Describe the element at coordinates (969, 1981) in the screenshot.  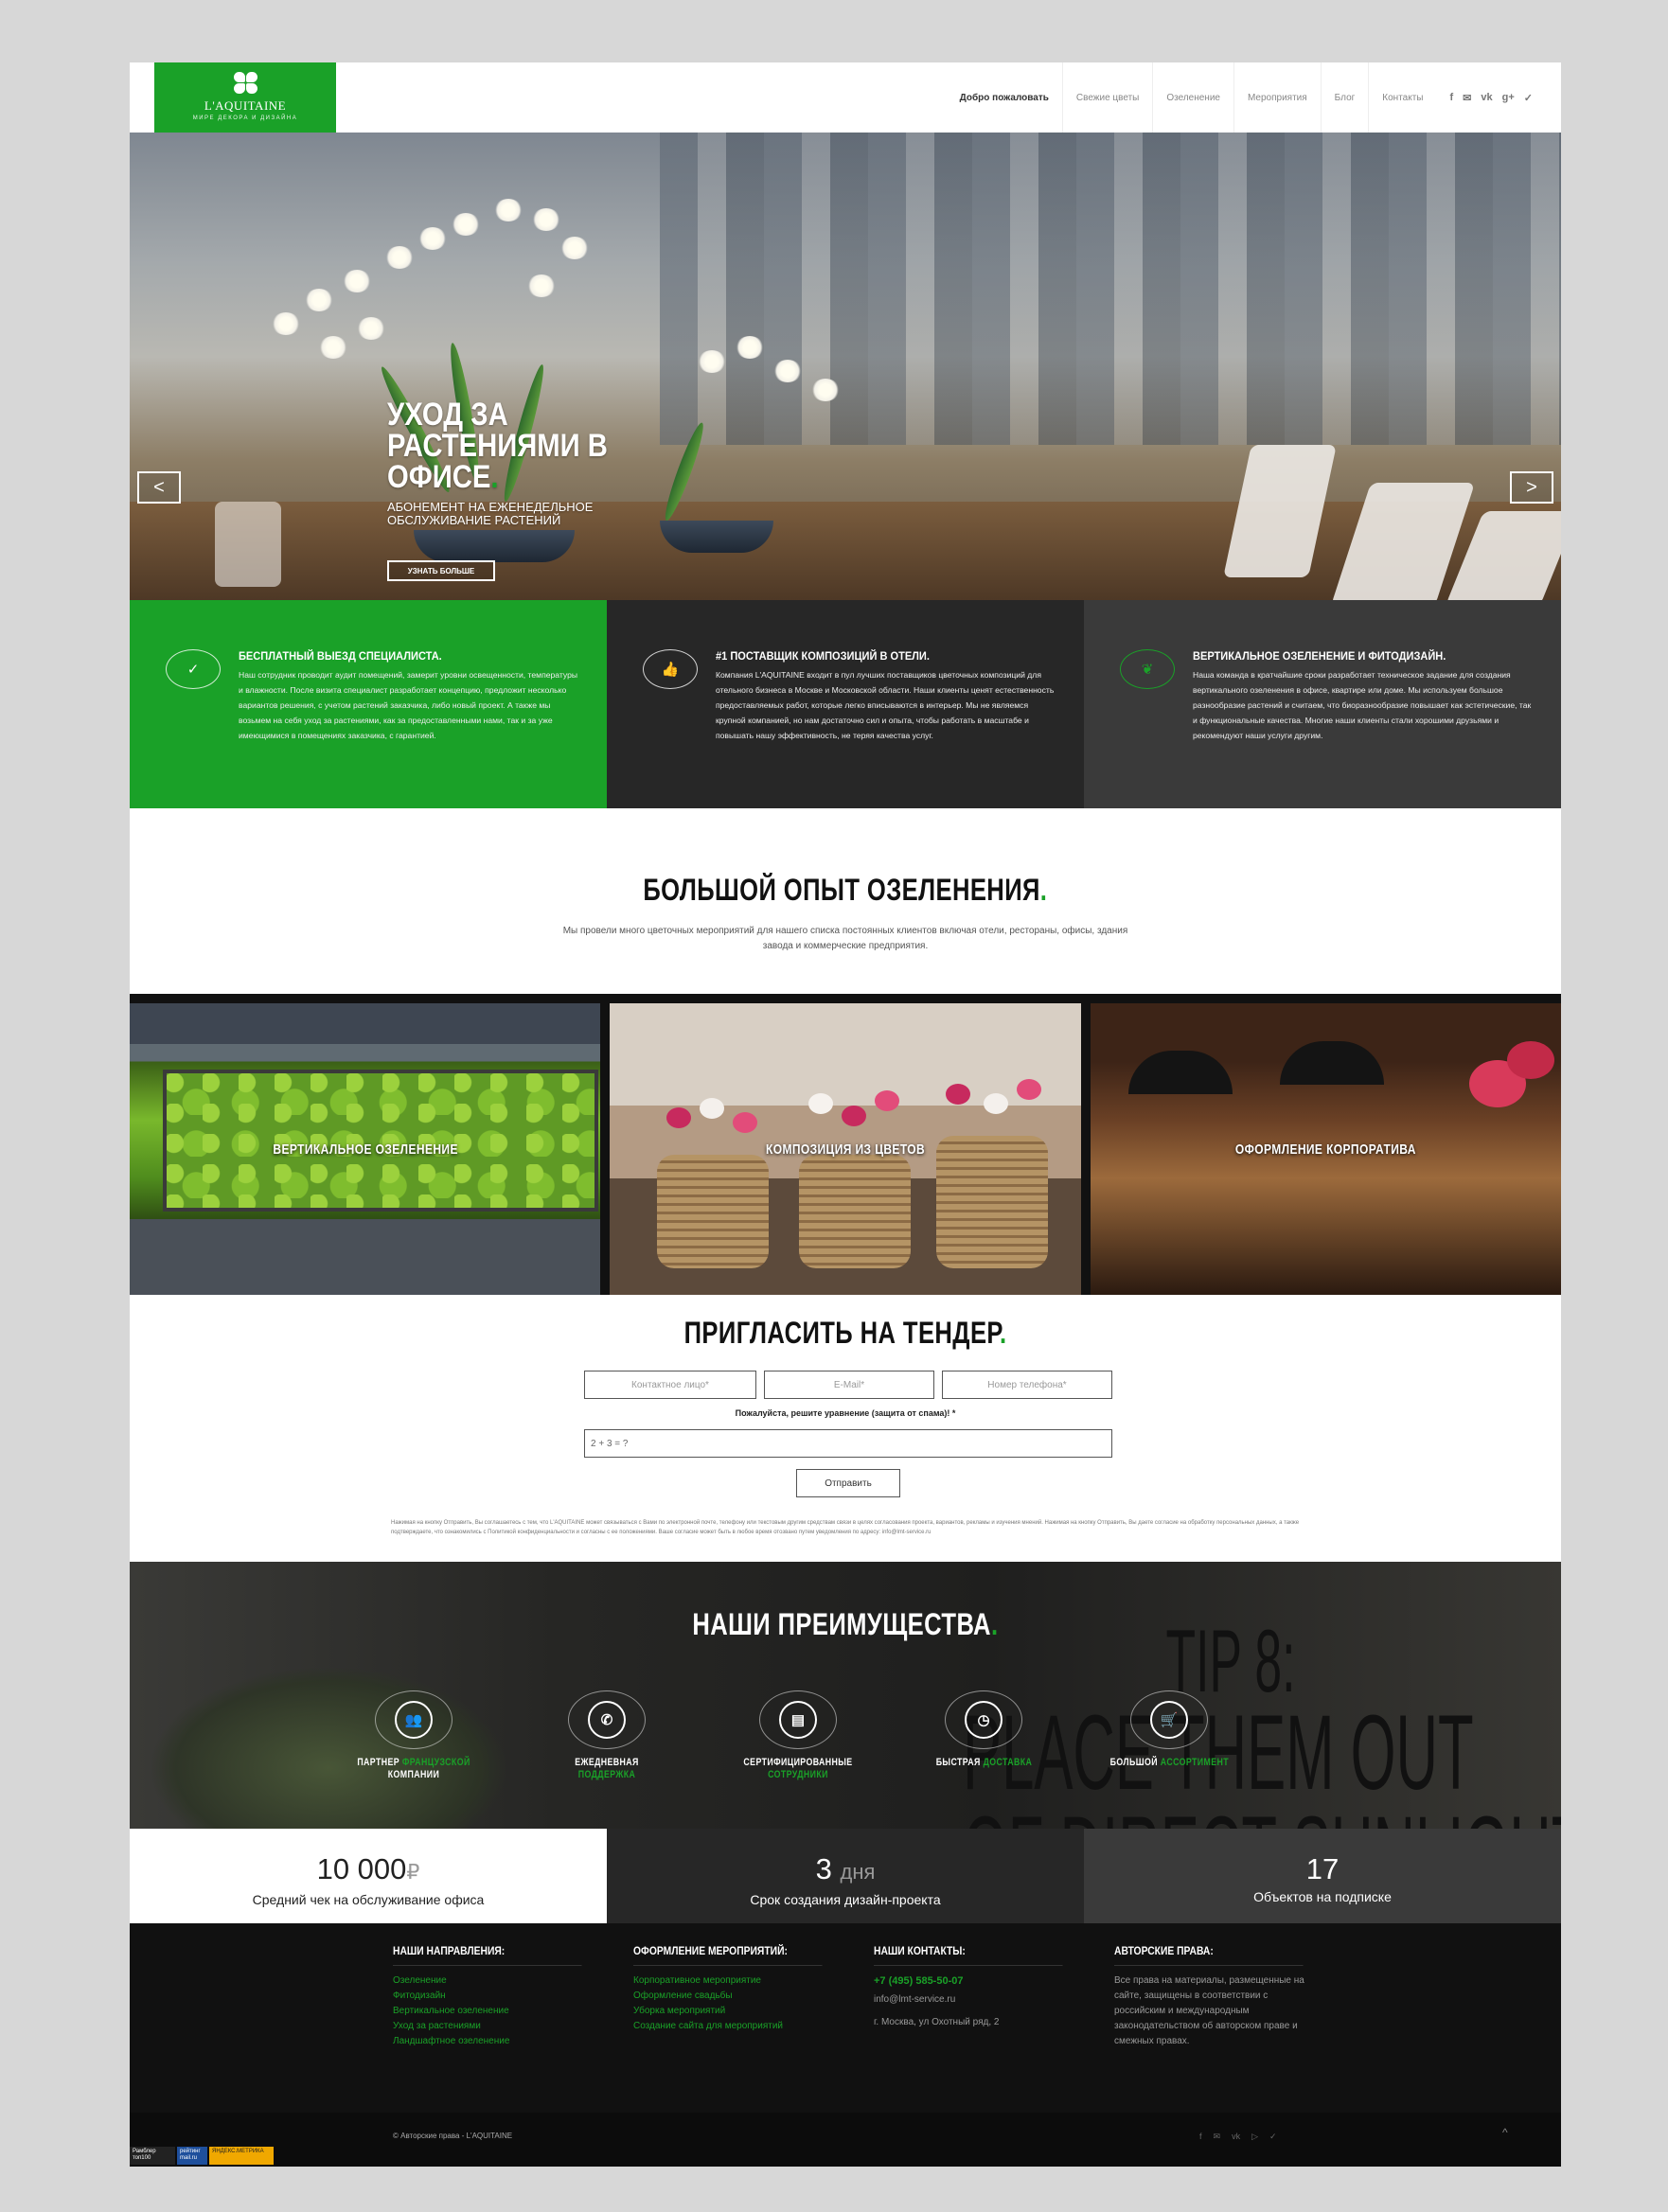
I see `footer-phone: +7 (495) 585-50-07` at that location.